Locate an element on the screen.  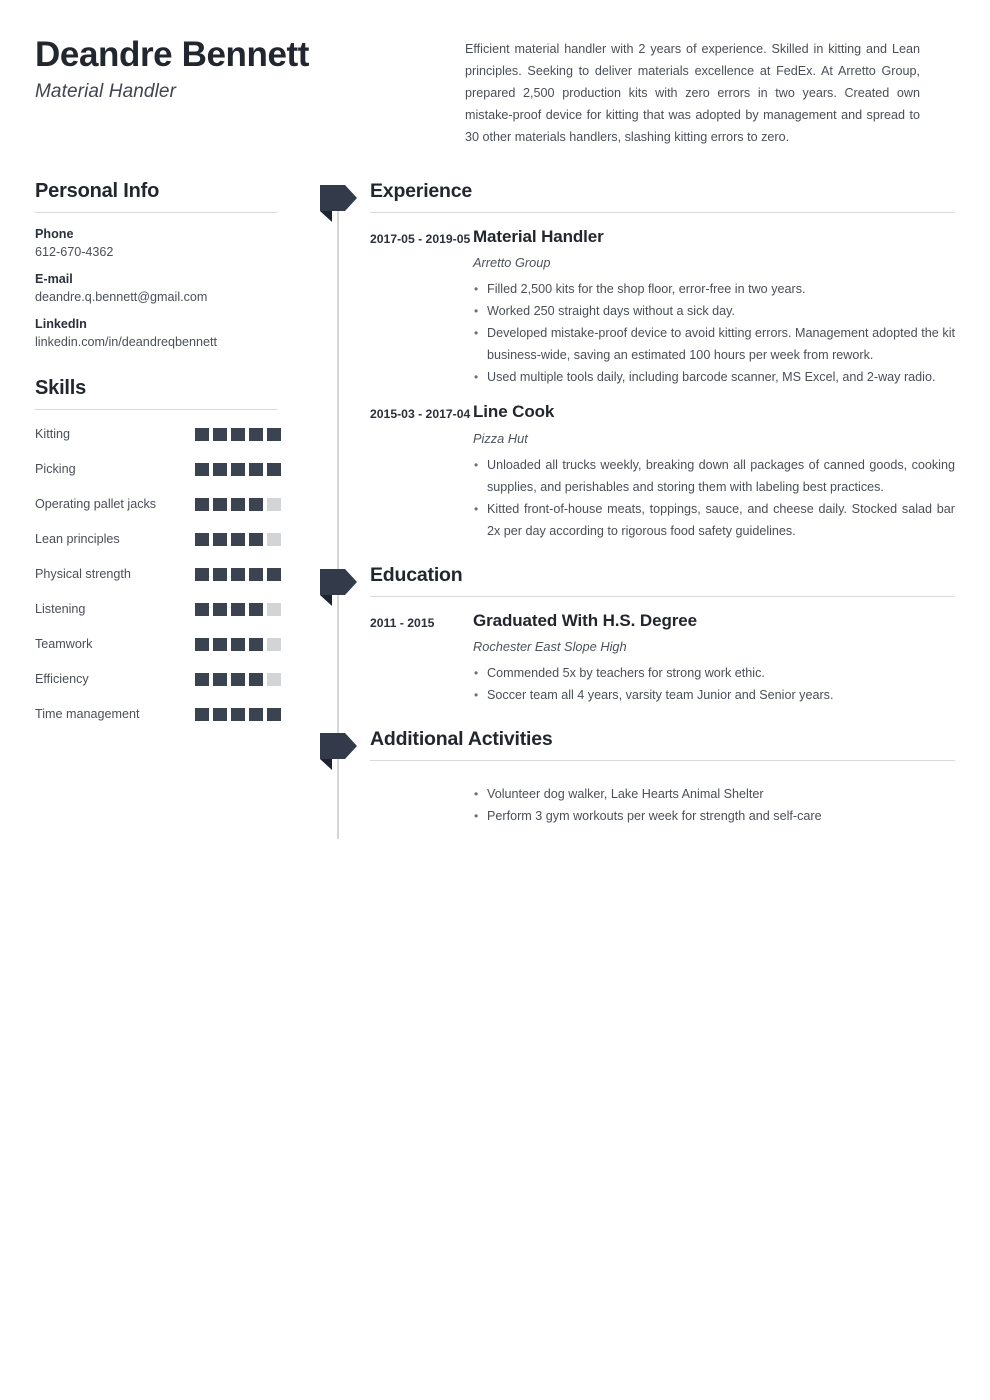
skill-row: Operating pallet jacks is located at coordinates (177, 504).